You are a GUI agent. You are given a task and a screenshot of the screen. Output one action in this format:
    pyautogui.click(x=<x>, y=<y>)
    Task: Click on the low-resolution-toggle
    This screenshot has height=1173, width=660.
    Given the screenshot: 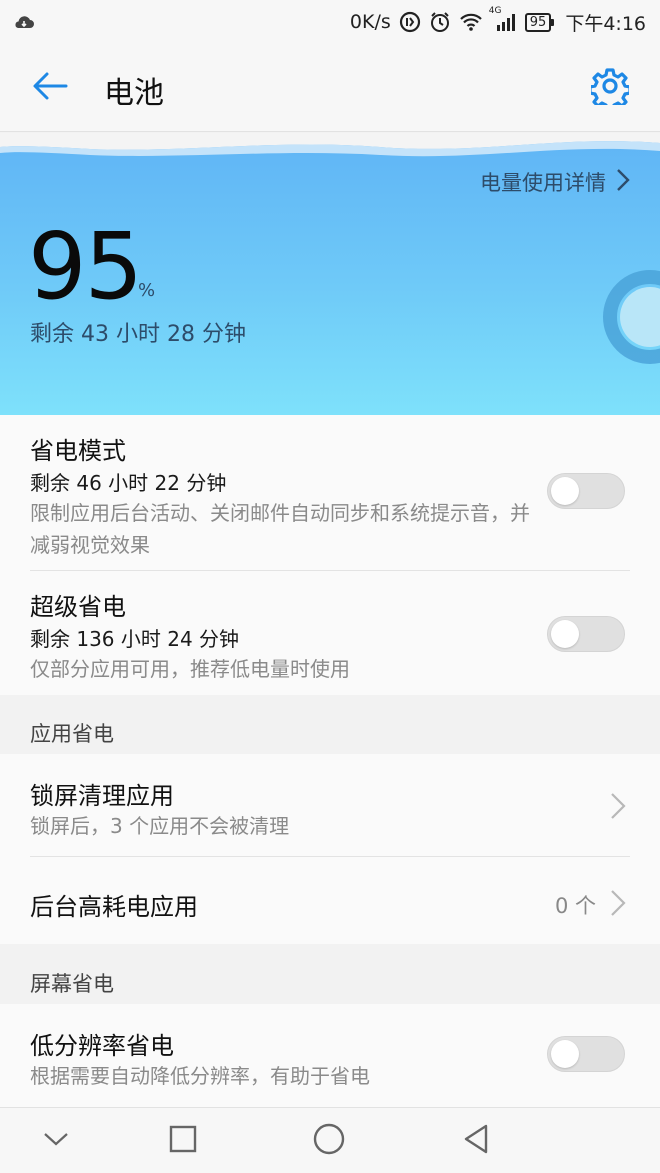 What is the action you would take?
    pyautogui.click(x=586, y=1054)
    